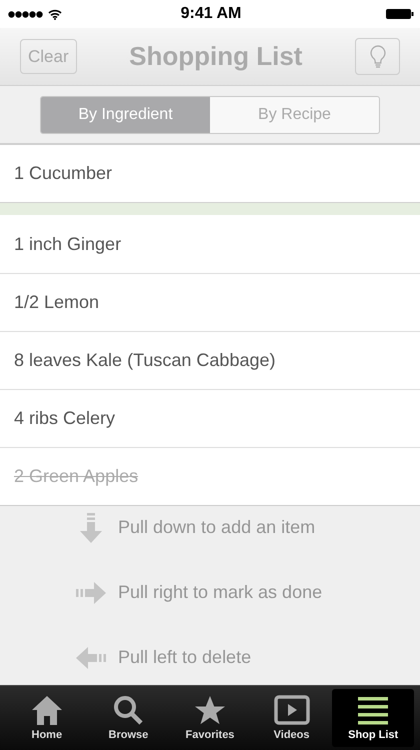  What do you see at coordinates (26, 14) in the screenshot?
I see `signal-icon` at bounding box center [26, 14].